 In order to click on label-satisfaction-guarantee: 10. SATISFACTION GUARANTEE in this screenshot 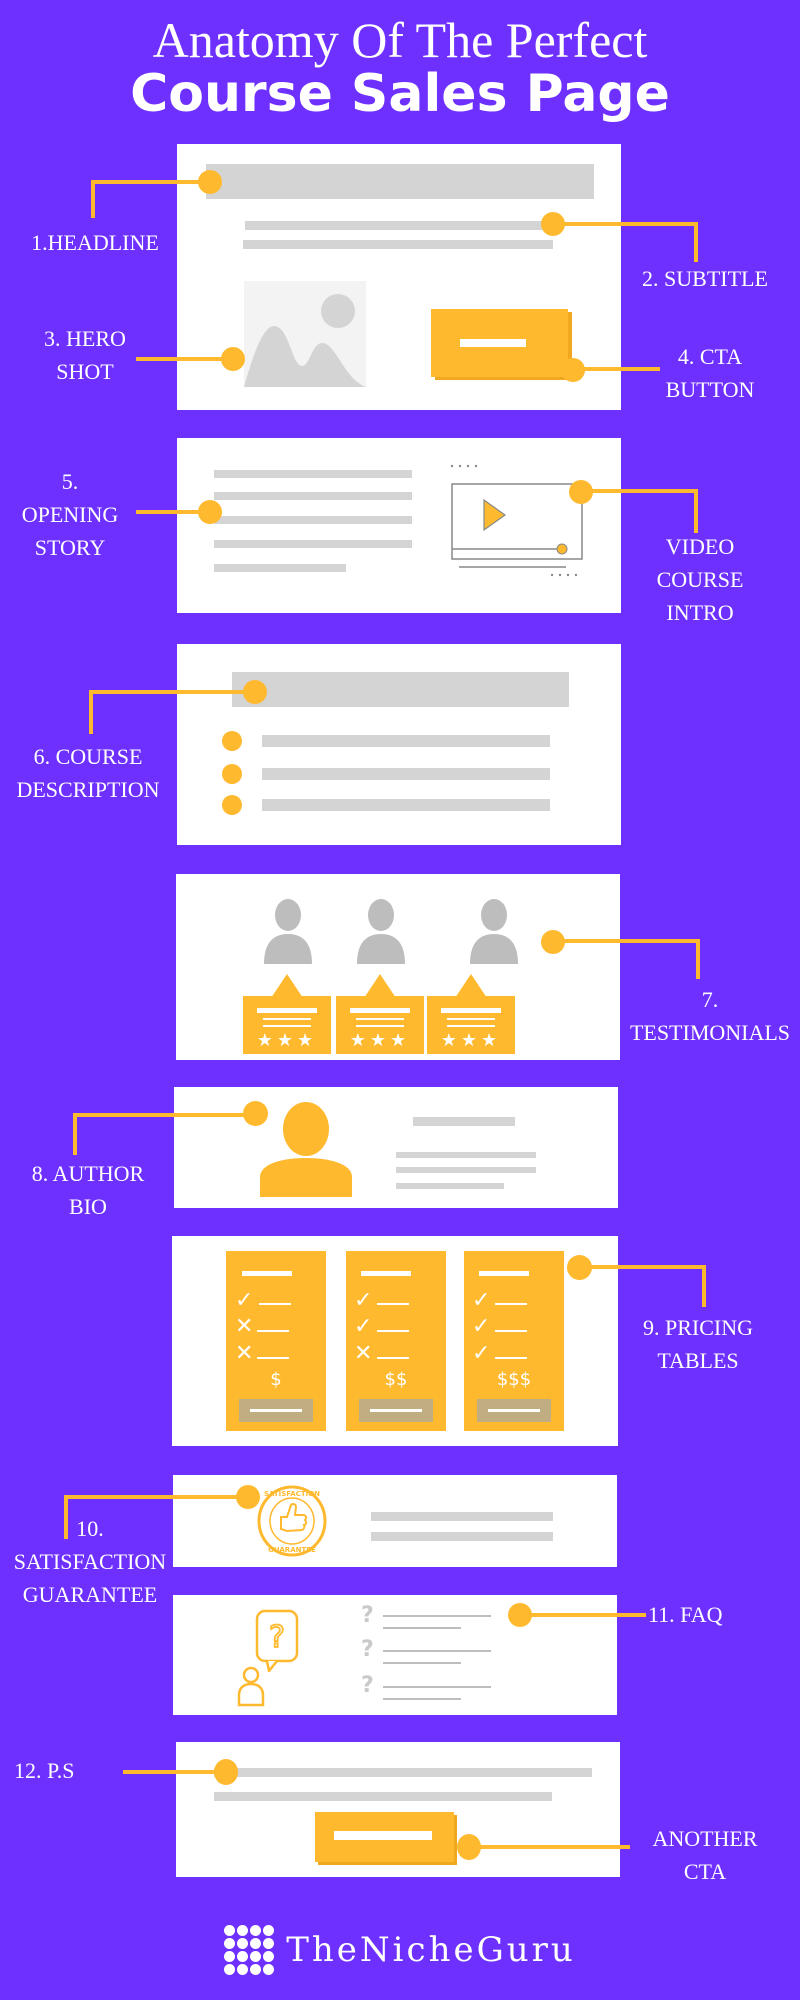, I will do `click(90, 1561)`.